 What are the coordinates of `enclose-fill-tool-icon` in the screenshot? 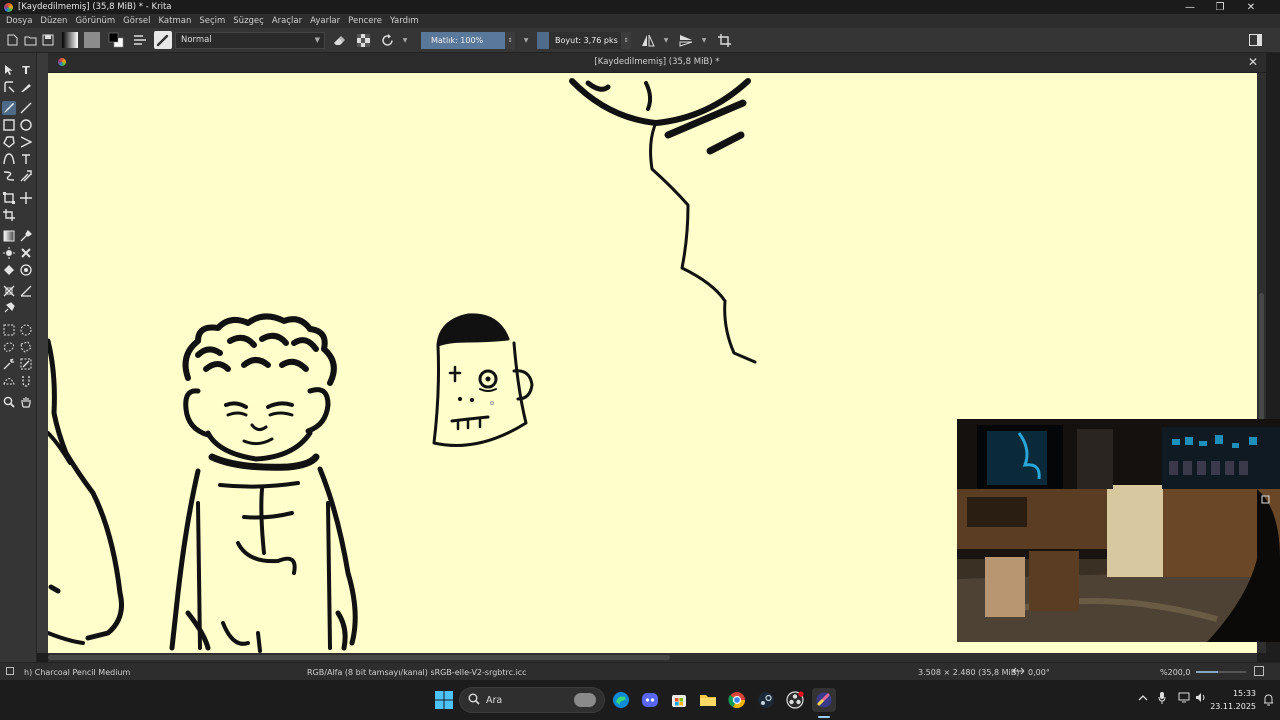 It's located at (26, 270).